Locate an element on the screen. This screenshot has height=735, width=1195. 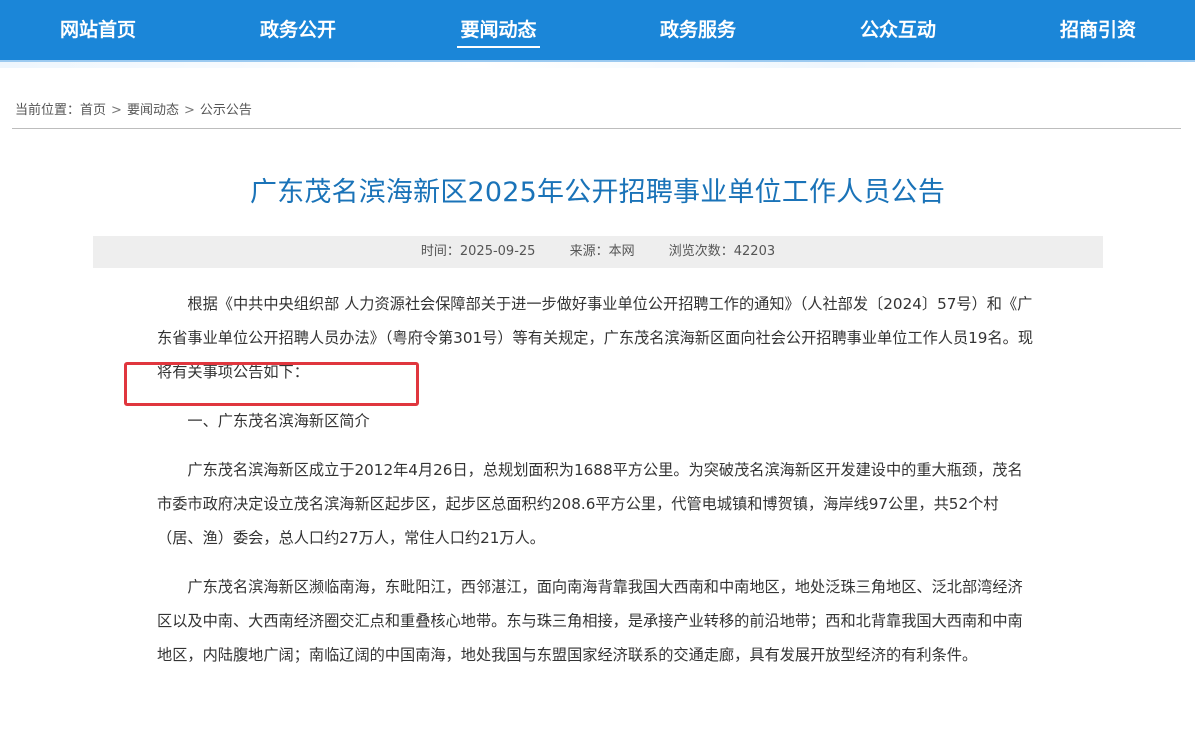
nav-shadow-strip is located at coordinates (597, 65).